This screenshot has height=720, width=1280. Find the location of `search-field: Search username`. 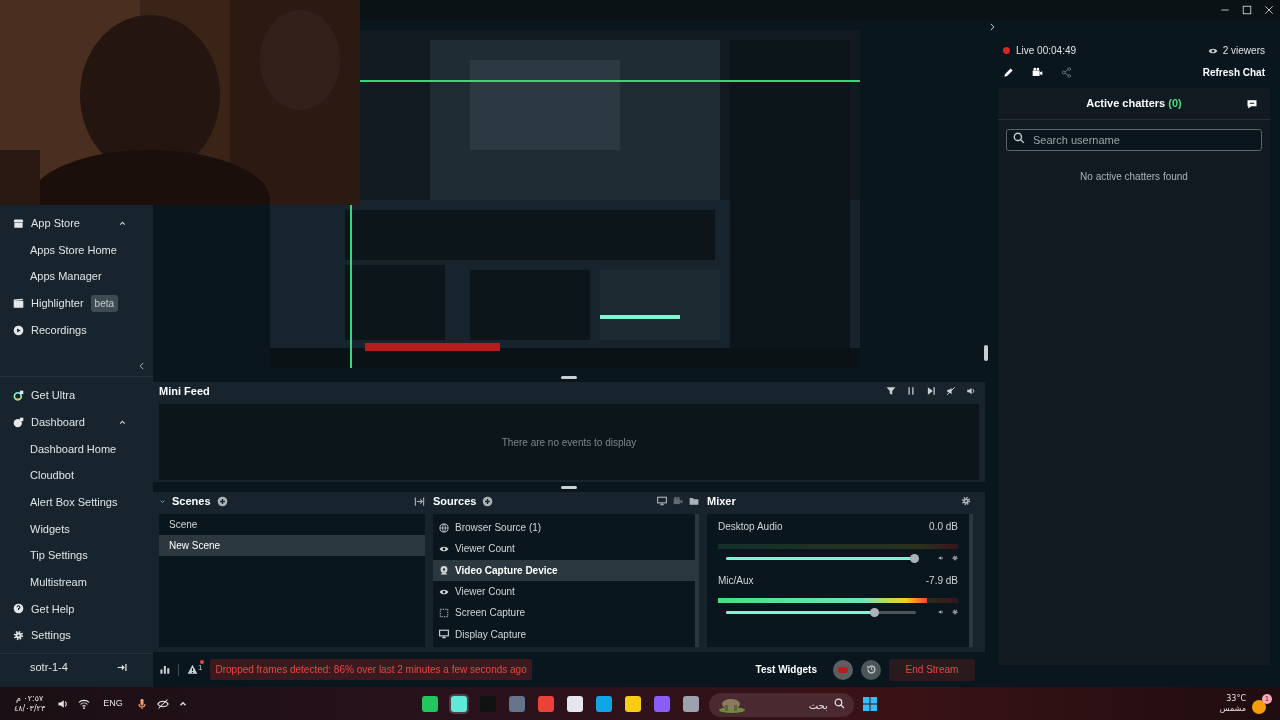

search-field: Search username is located at coordinates (1134, 140).